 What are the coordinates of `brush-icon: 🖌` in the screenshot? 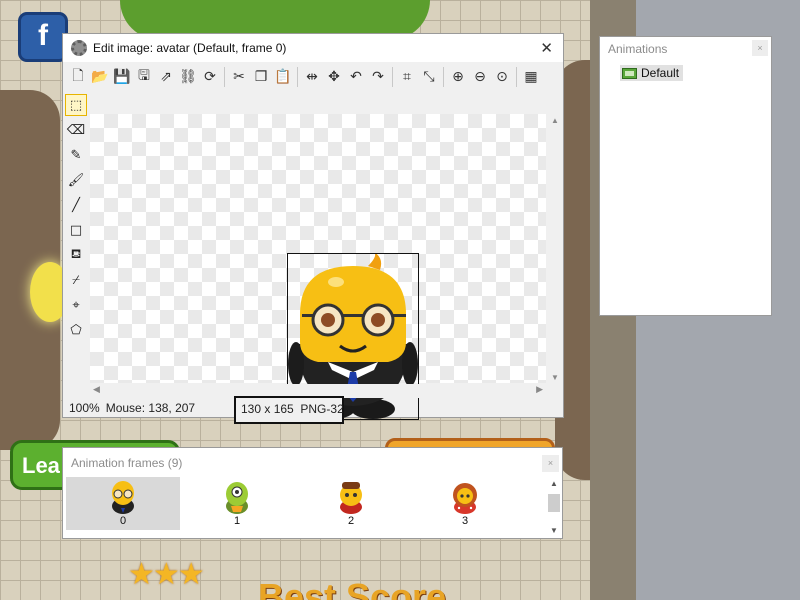 It's located at (76, 180).